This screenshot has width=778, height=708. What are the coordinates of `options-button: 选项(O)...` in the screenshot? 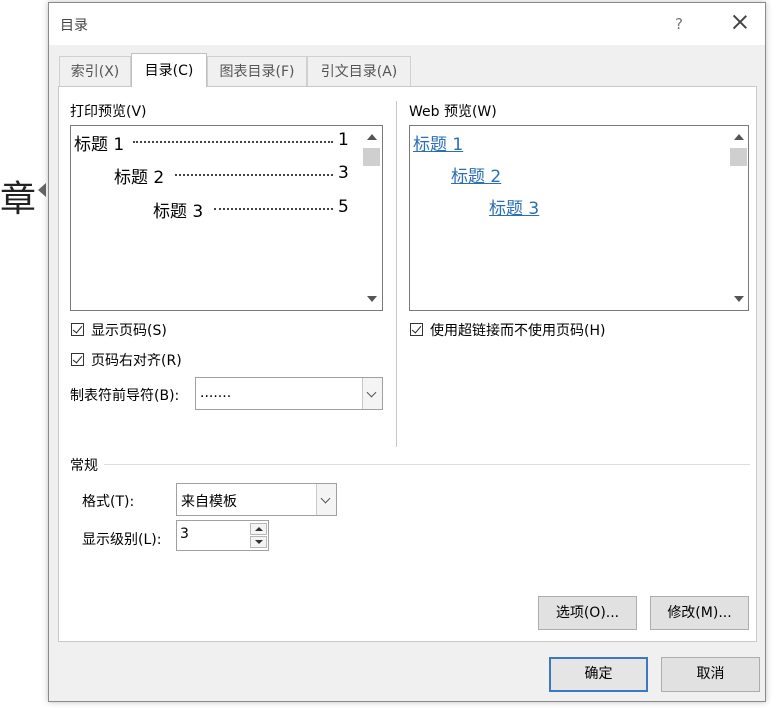 It's located at (587, 613).